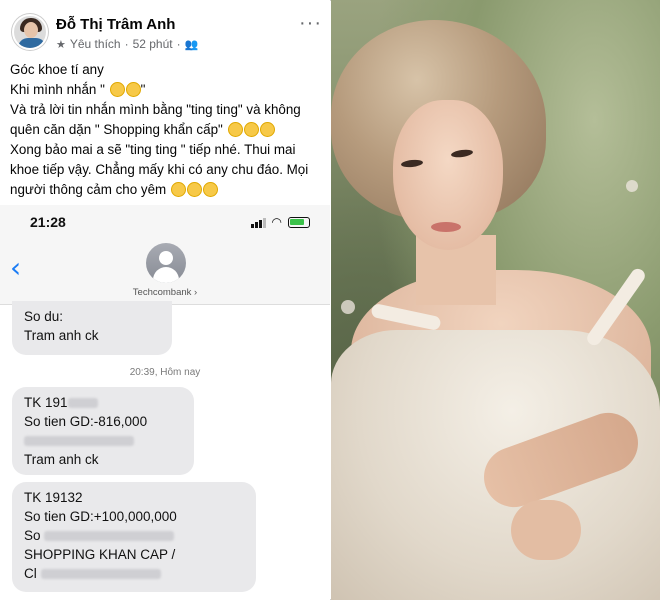 The width and height of the screenshot is (660, 600). What do you see at coordinates (276, 222) in the screenshot?
I see `wifi-icon: ◠` at bounding box center [276, 222].